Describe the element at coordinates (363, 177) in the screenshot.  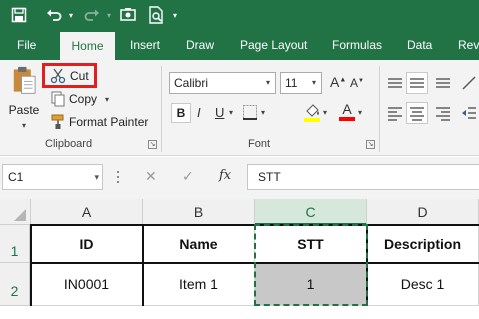
I see `formula-input: STT` at that location.